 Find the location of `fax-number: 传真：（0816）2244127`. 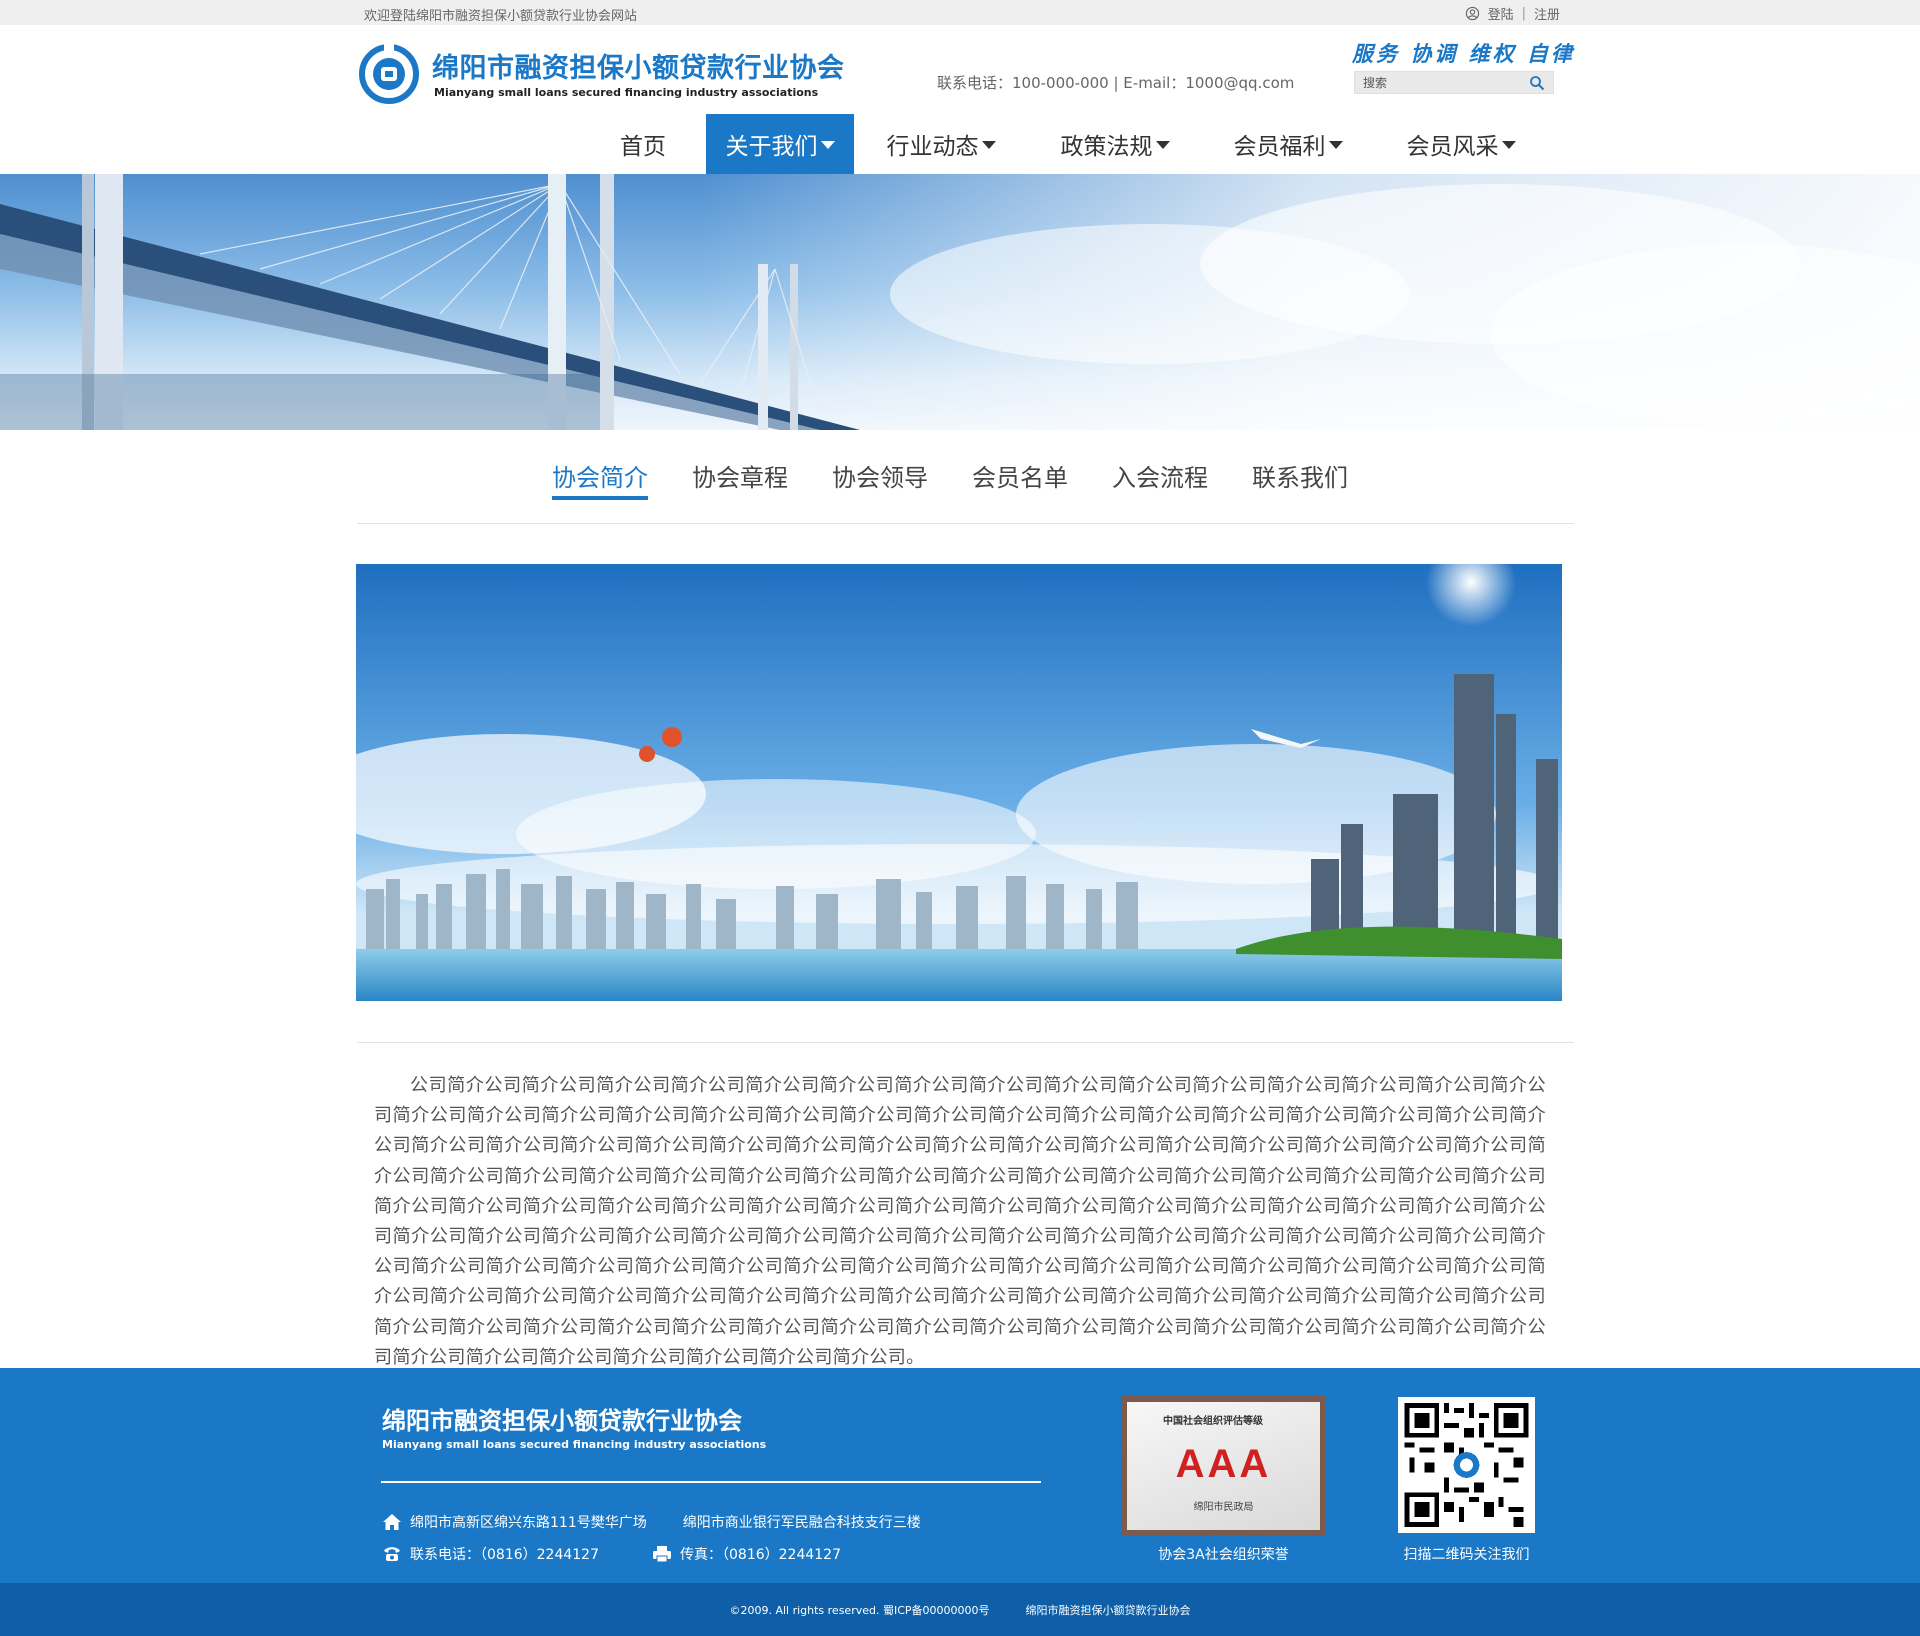

fax-number: 传真：（0816）2244127 is located at coordinates (760, 1555).